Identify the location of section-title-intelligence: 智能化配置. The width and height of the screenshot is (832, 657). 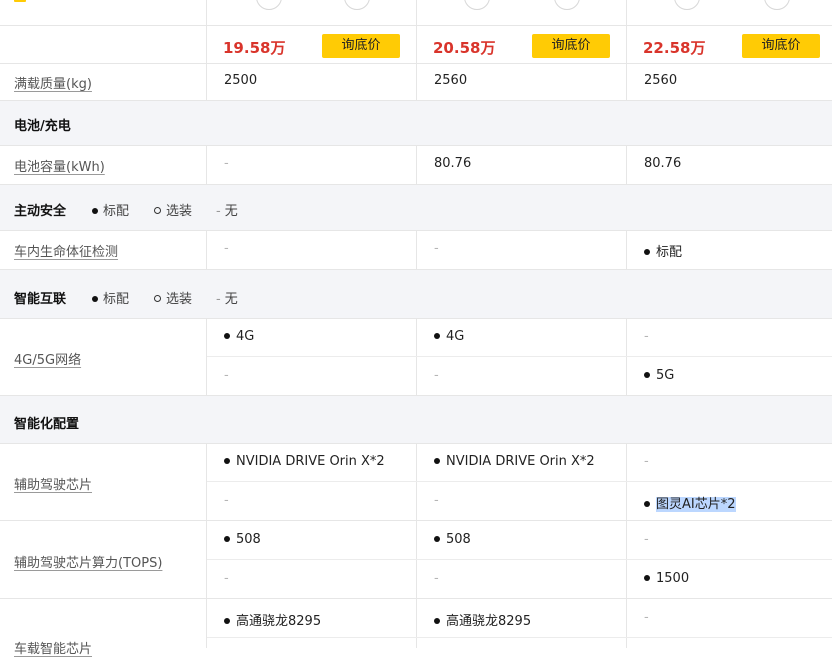
(47, 424).